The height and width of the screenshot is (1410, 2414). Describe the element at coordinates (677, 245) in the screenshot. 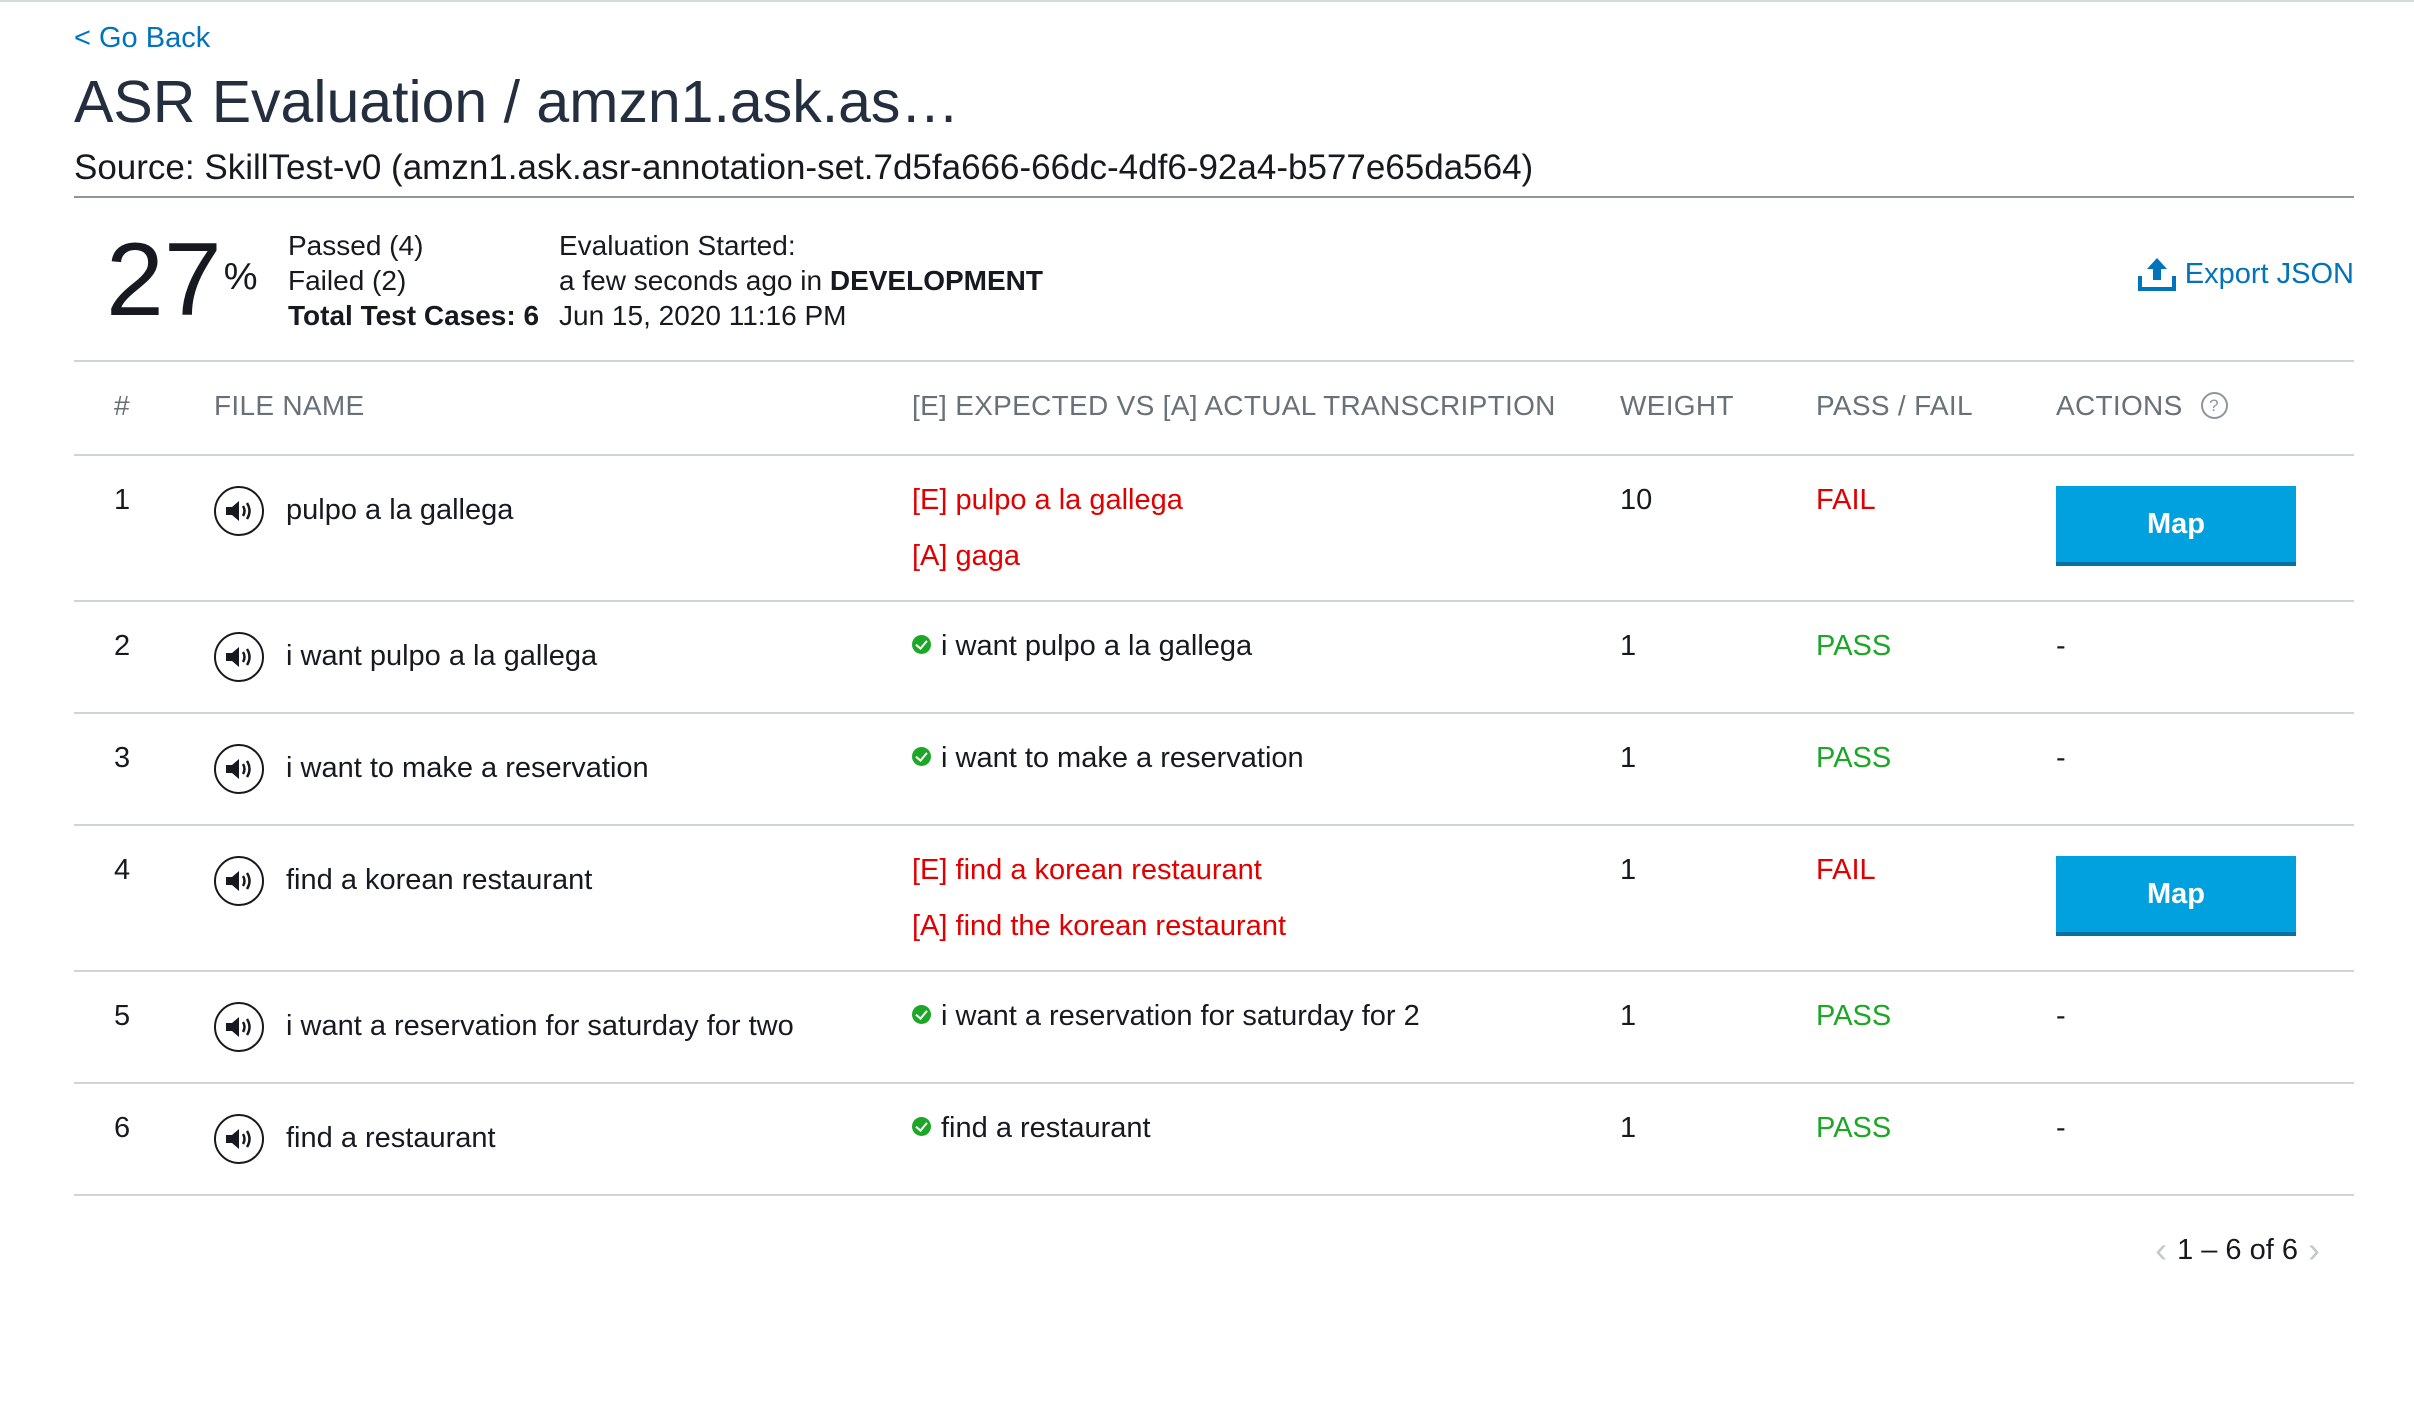

I see `started-label: Evaluation Started:` at that location.